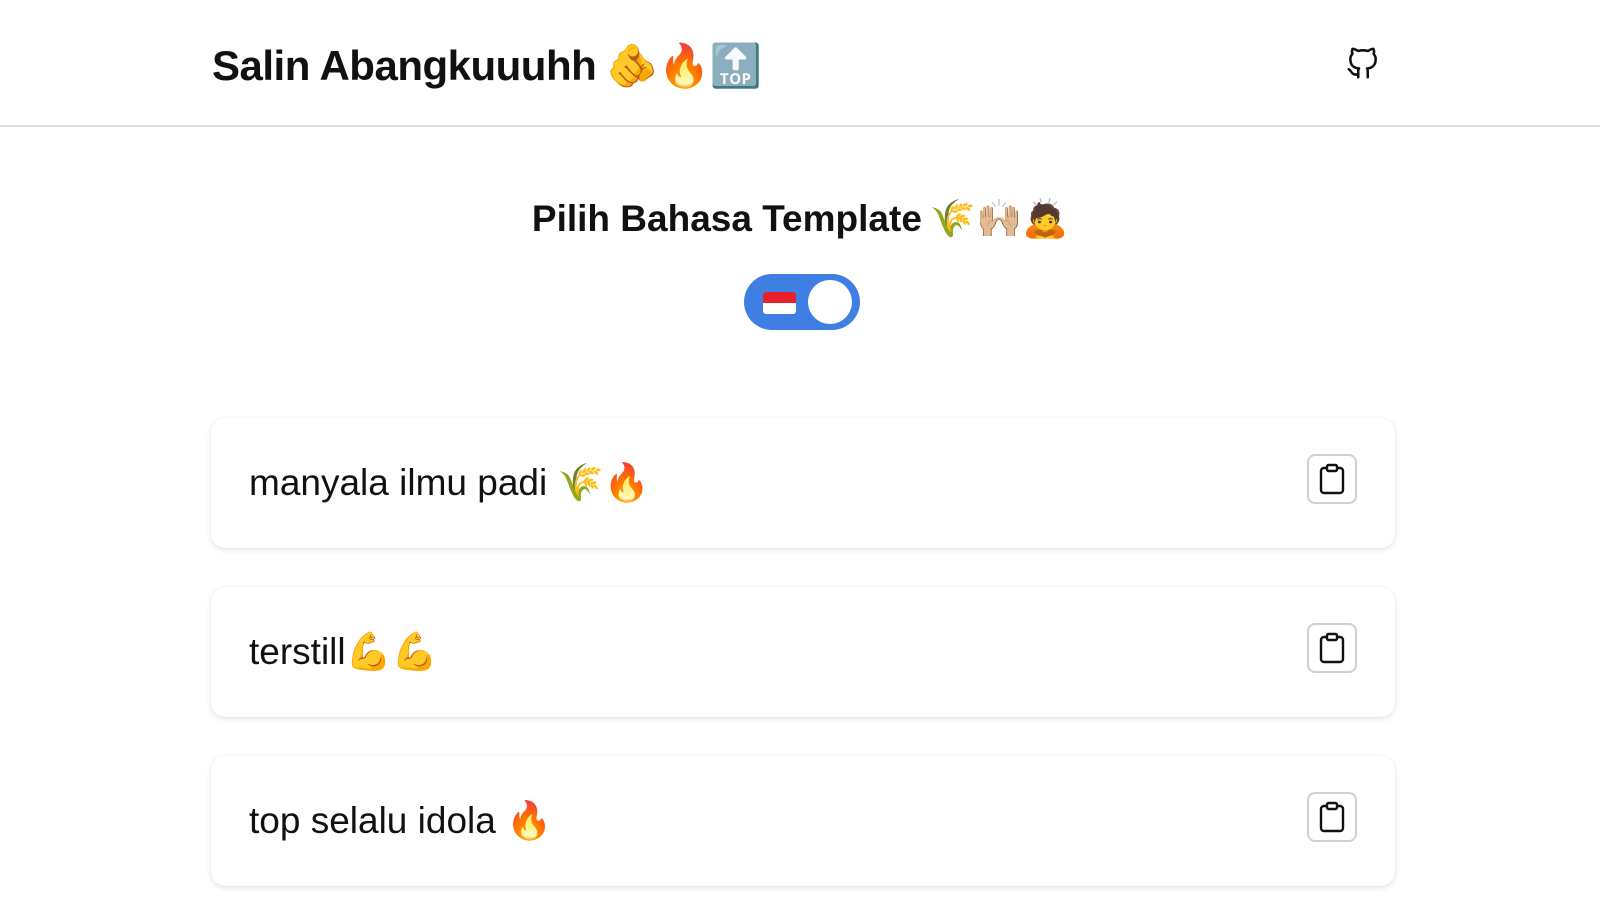 This screenshot has width=1600, height=899. What do you see at coordinates (343, 651) in the screenshot?
I see `template-text: terstill💪💪` at bounding box center [343, 651].